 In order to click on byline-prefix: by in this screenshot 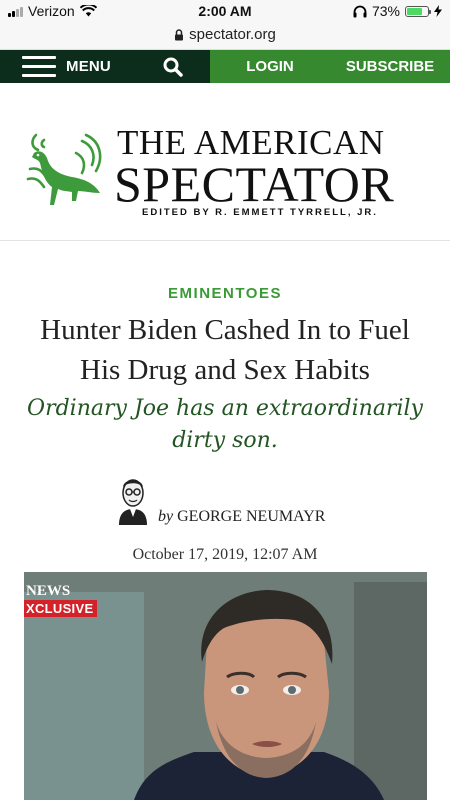, I will do `click(166, 516)`.